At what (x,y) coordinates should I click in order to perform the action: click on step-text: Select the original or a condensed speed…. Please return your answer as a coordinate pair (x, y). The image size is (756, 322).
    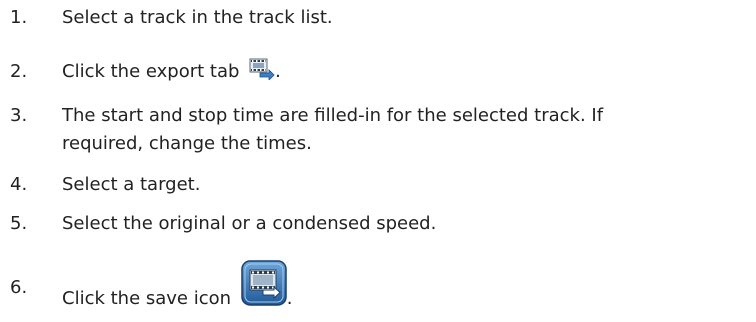
    Looking at the image, I should click on (249, 223).